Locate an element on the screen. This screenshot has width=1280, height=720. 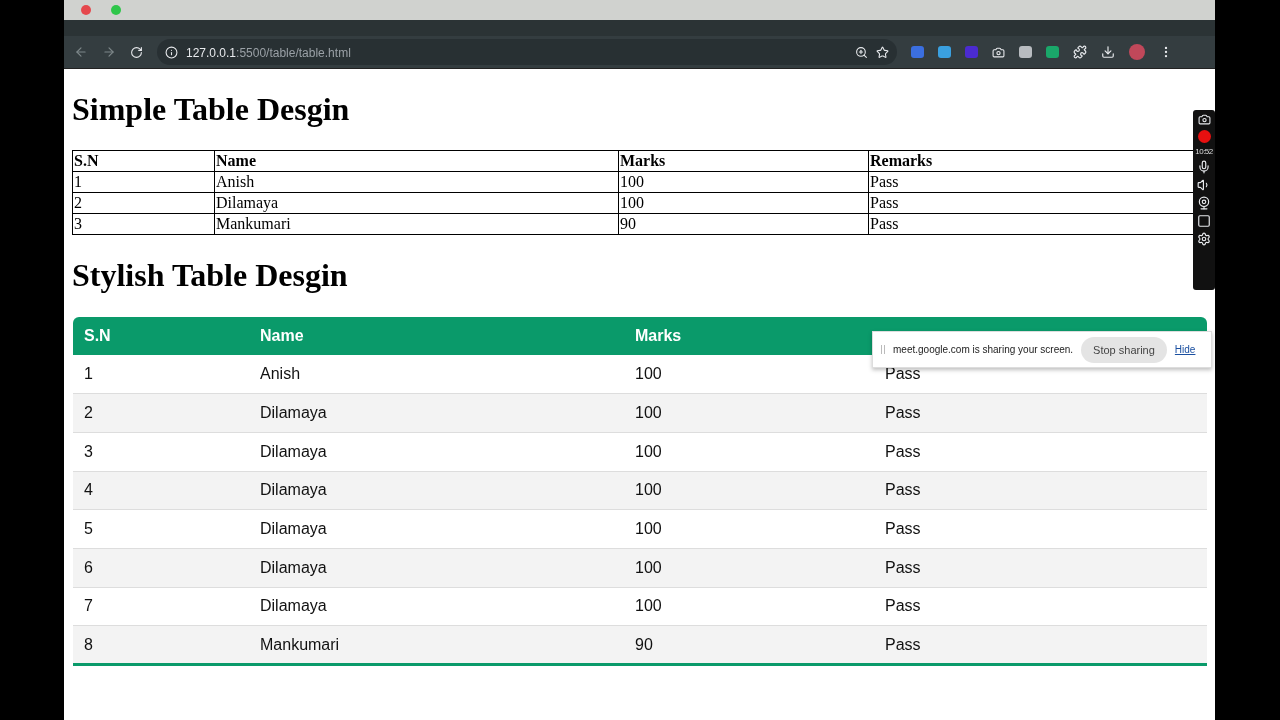
extensions-icon is located at coordinates (1080, 52).